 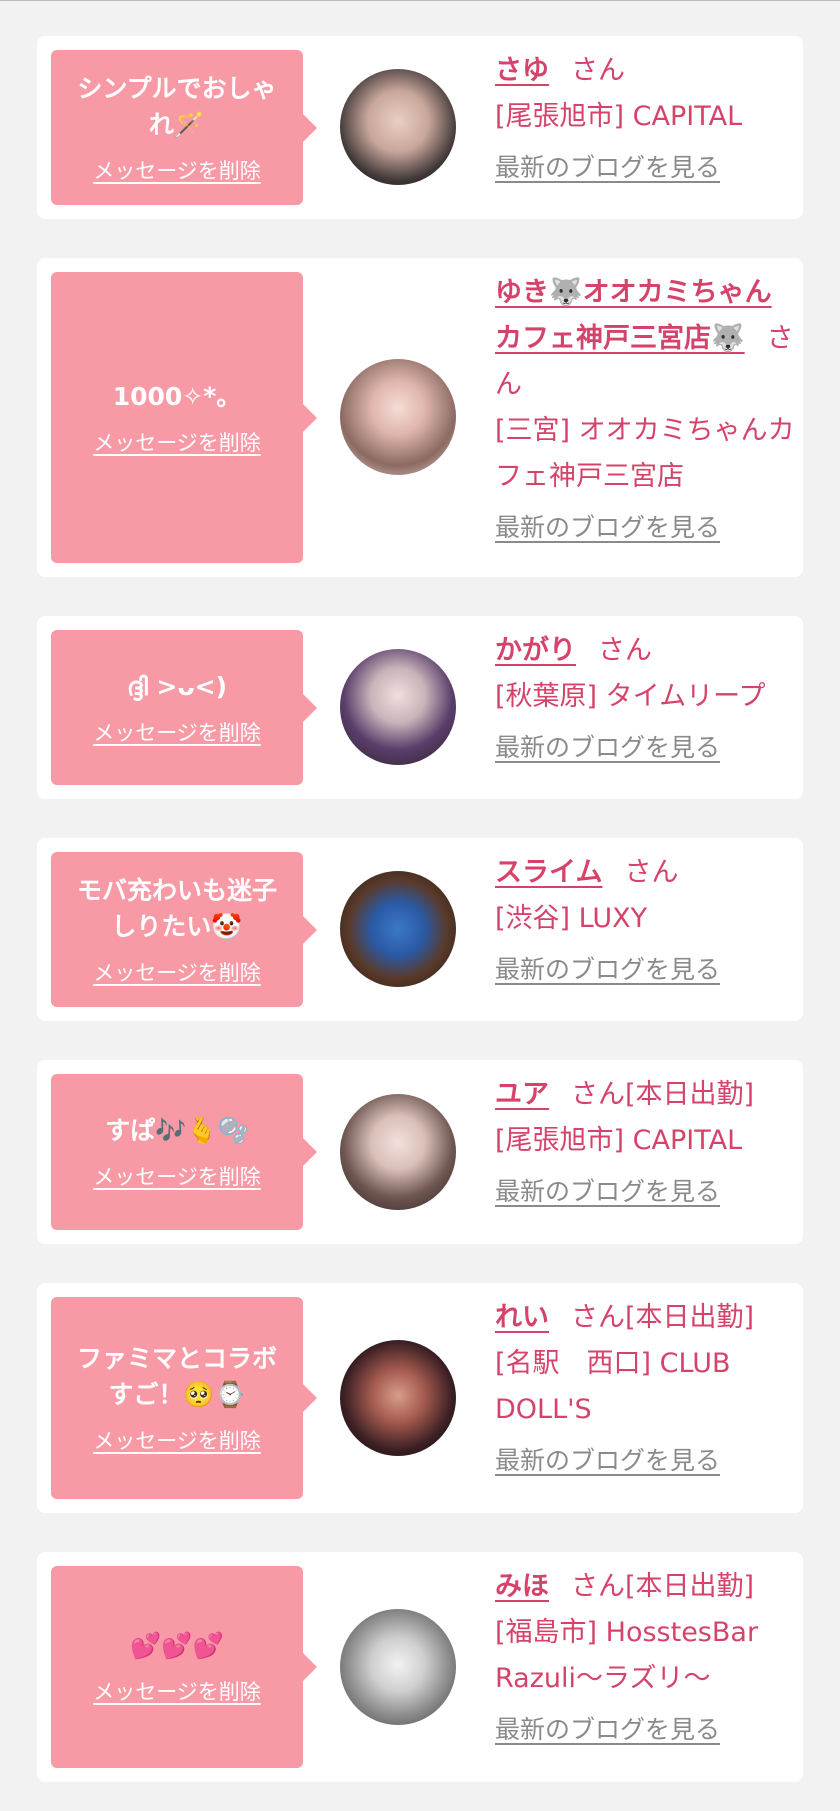 I want to click on message-bubble: シンプルでおしゃれ🪄 メッセージを削除, so click(x=184, y=127).